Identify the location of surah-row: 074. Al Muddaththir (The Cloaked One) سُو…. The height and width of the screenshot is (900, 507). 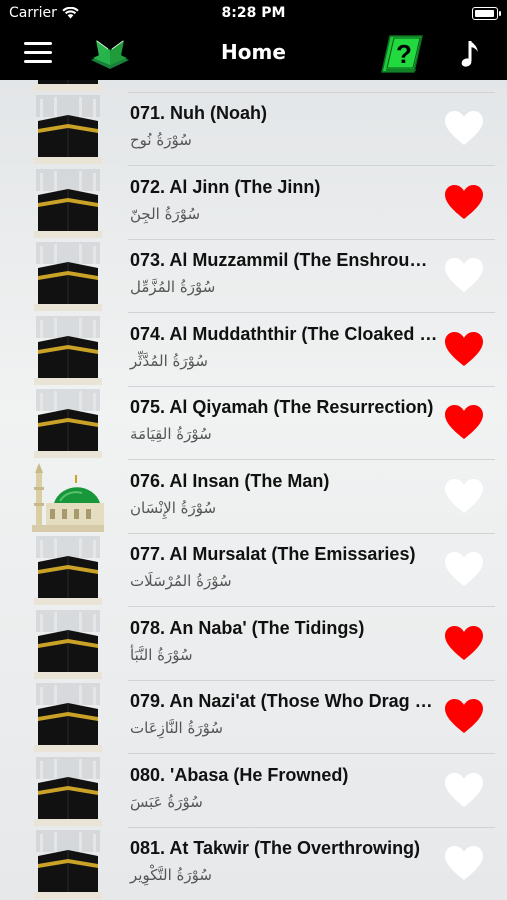
(253, 350).